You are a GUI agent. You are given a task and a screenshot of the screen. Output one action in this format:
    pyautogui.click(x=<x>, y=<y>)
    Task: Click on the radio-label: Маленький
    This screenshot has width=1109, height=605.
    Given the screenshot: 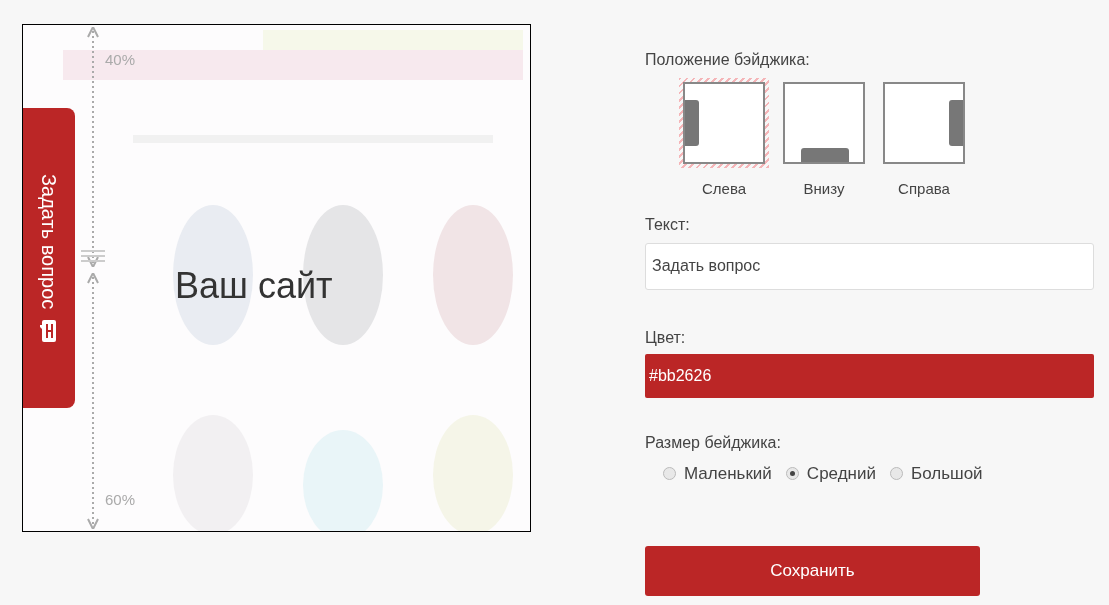 What is the action you would take?
    pyautogui.click(x=728, y=473)
    